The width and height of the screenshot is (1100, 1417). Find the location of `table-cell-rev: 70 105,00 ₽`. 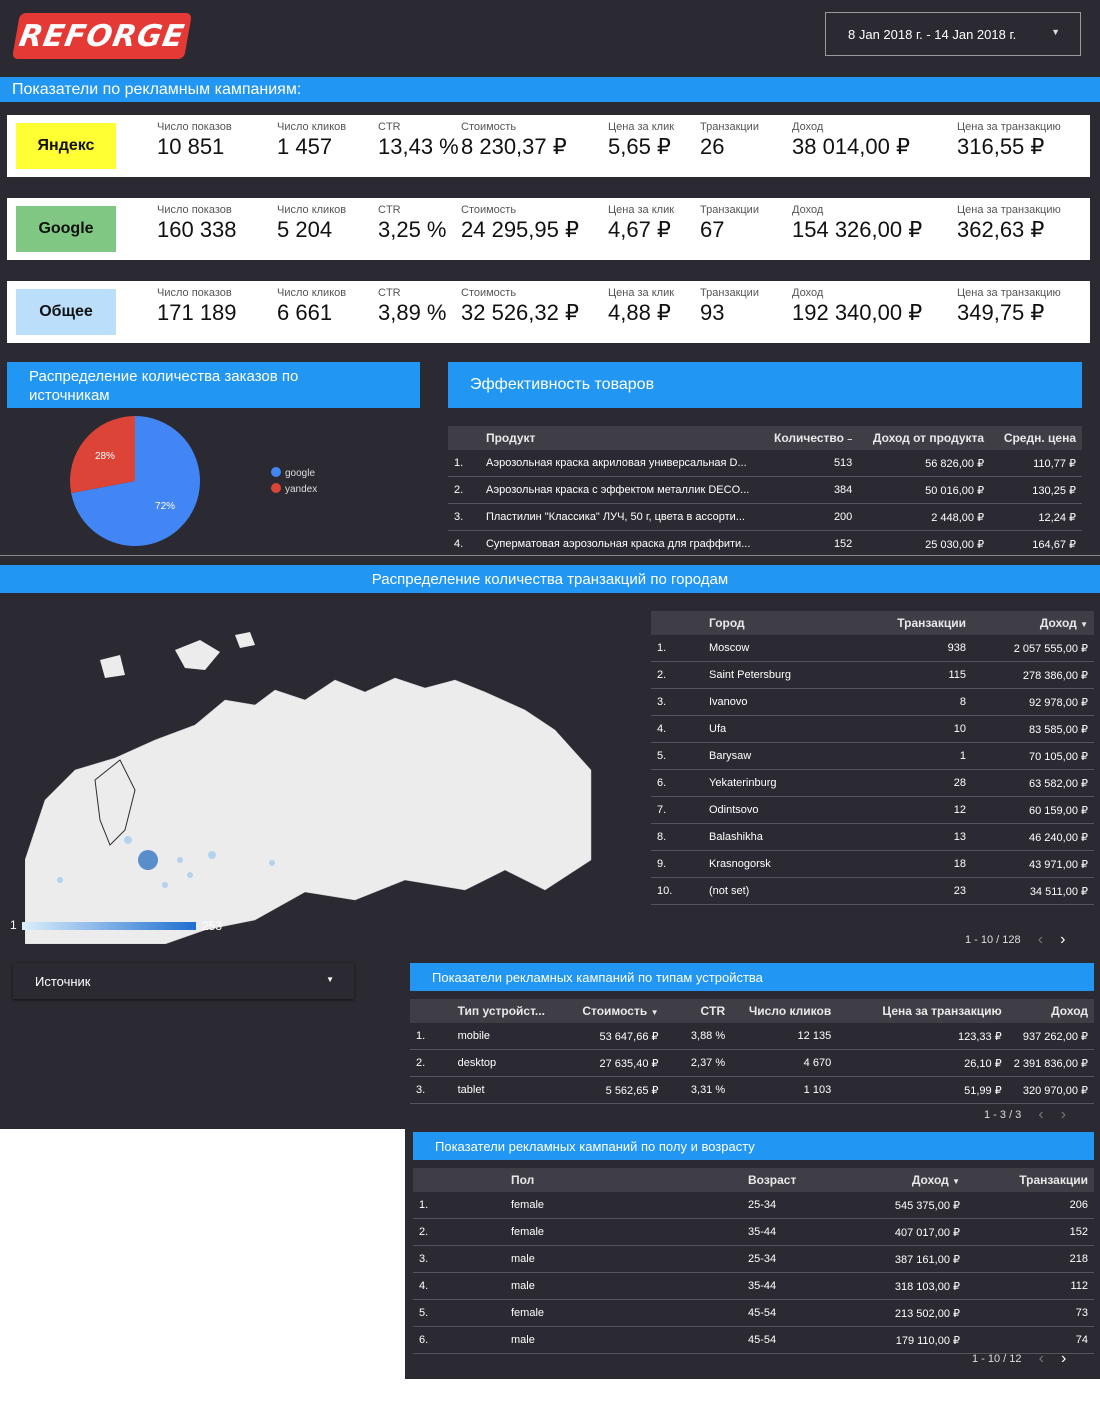

table-cell-rev: 70 105,00 ₽ is located at coordinates (1033, 756).